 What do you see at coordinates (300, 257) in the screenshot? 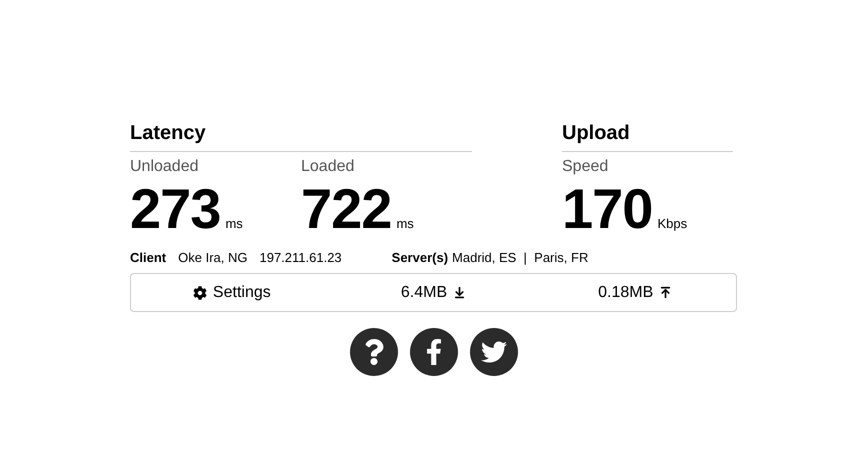
I see `client-ip: 197.211.61.23` at bounding box center [300, 257].